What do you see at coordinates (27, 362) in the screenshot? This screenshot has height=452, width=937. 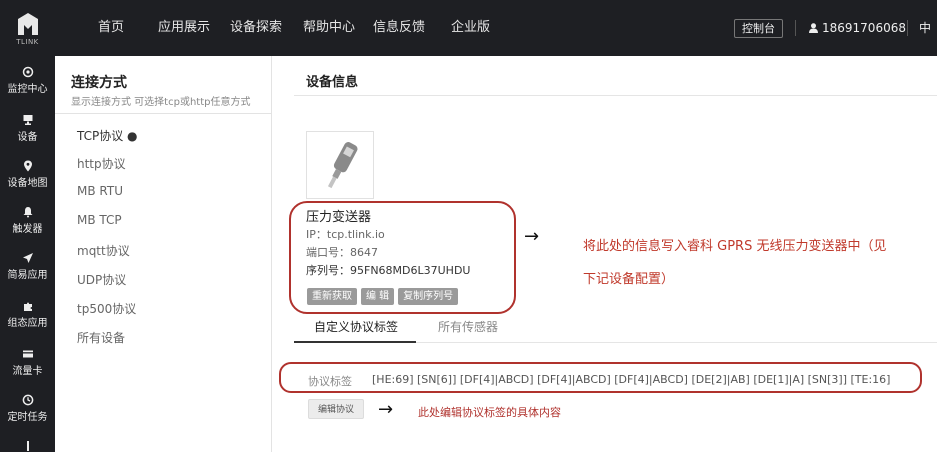 I see `sidebar-item-data-card: 流量卡` at bounding box center [27, 362].